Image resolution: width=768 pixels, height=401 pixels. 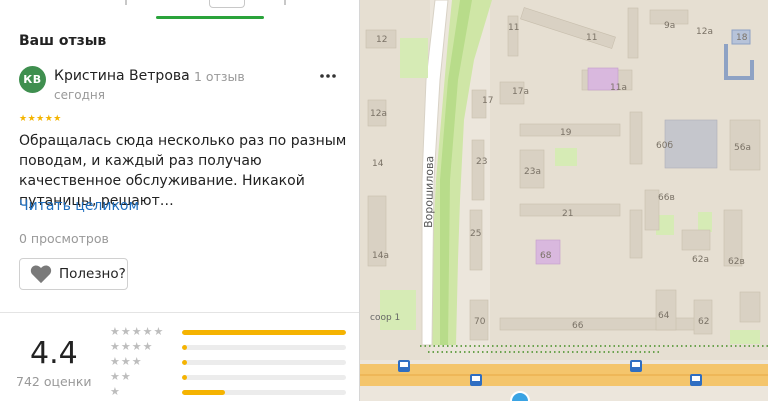 I want to click on tab-active-indicator, so click(x=210, y=17).